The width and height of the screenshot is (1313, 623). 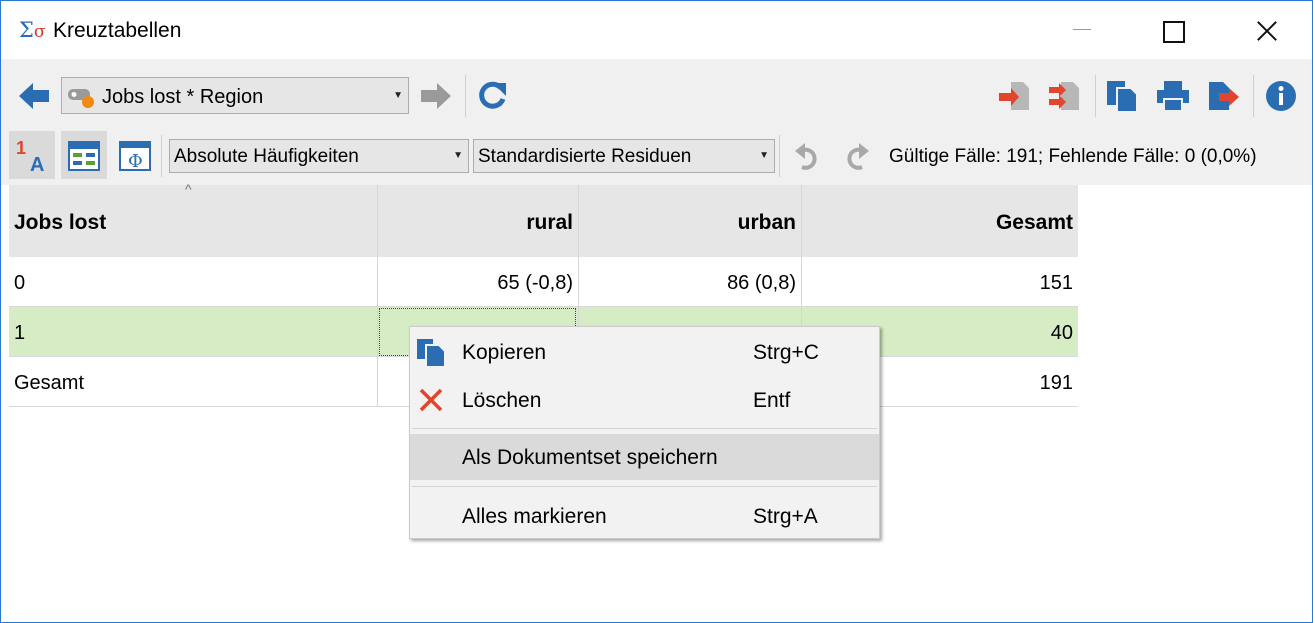 What do you see at coordinates (37, 164) in the screenshot?
I see `svg-text: A` at bounding box center [37, 164].